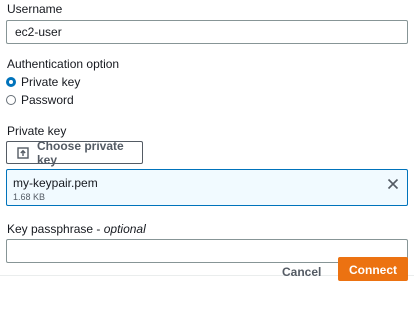 The image size is (414, 313). What do you see at coordinates (393, 183) in the screenshot?
I see `close-icon` at bounding box center [393, 183].